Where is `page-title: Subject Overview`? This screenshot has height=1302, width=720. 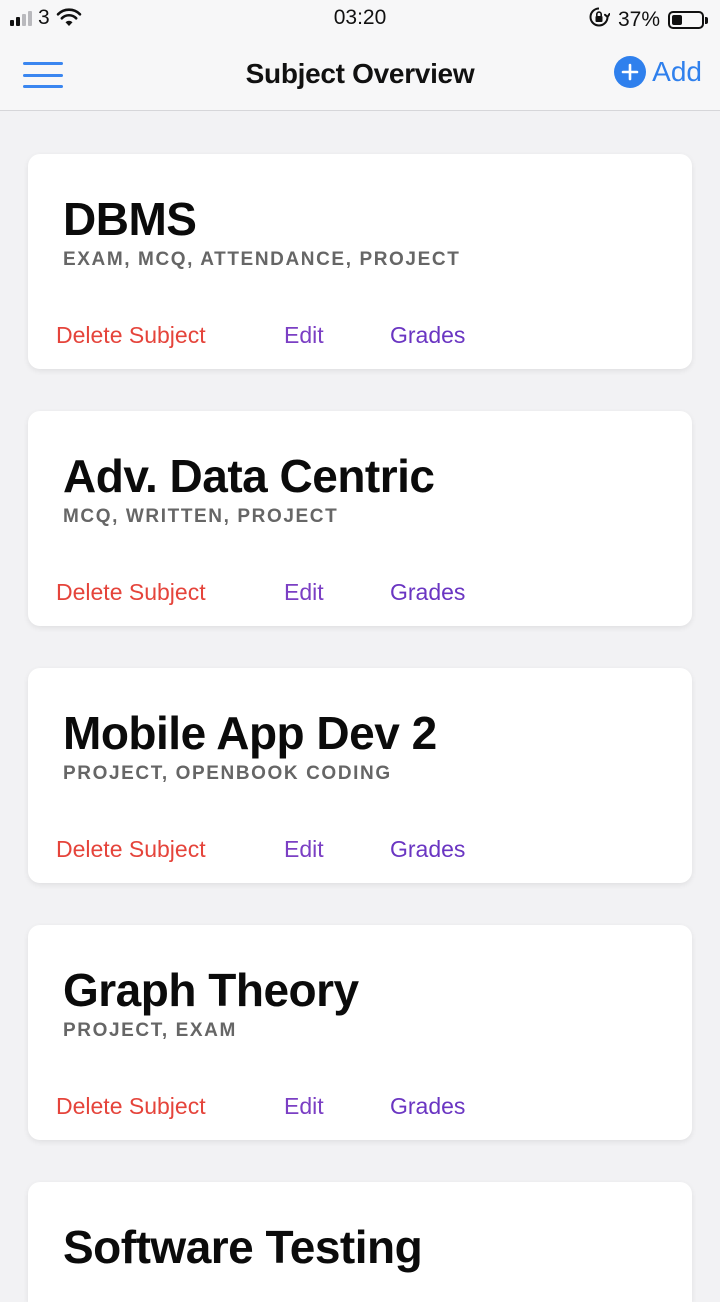
page-title: Subject Overview is located at coordinates (360, 73).